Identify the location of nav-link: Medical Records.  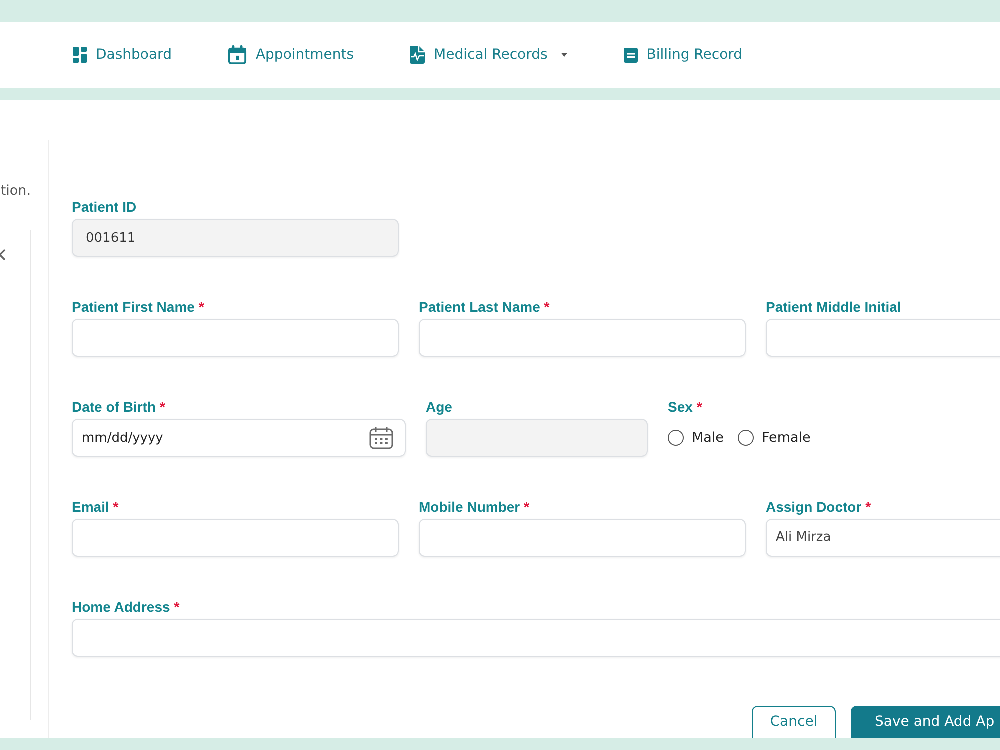
(489, 55).